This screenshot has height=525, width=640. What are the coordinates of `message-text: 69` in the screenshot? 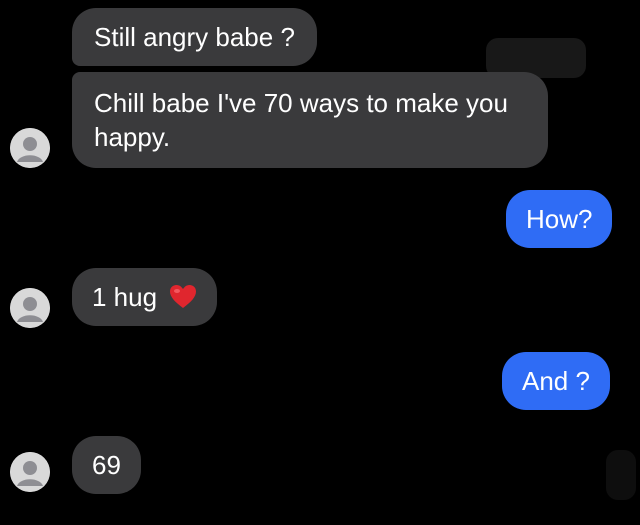 It's located at (106, 465).